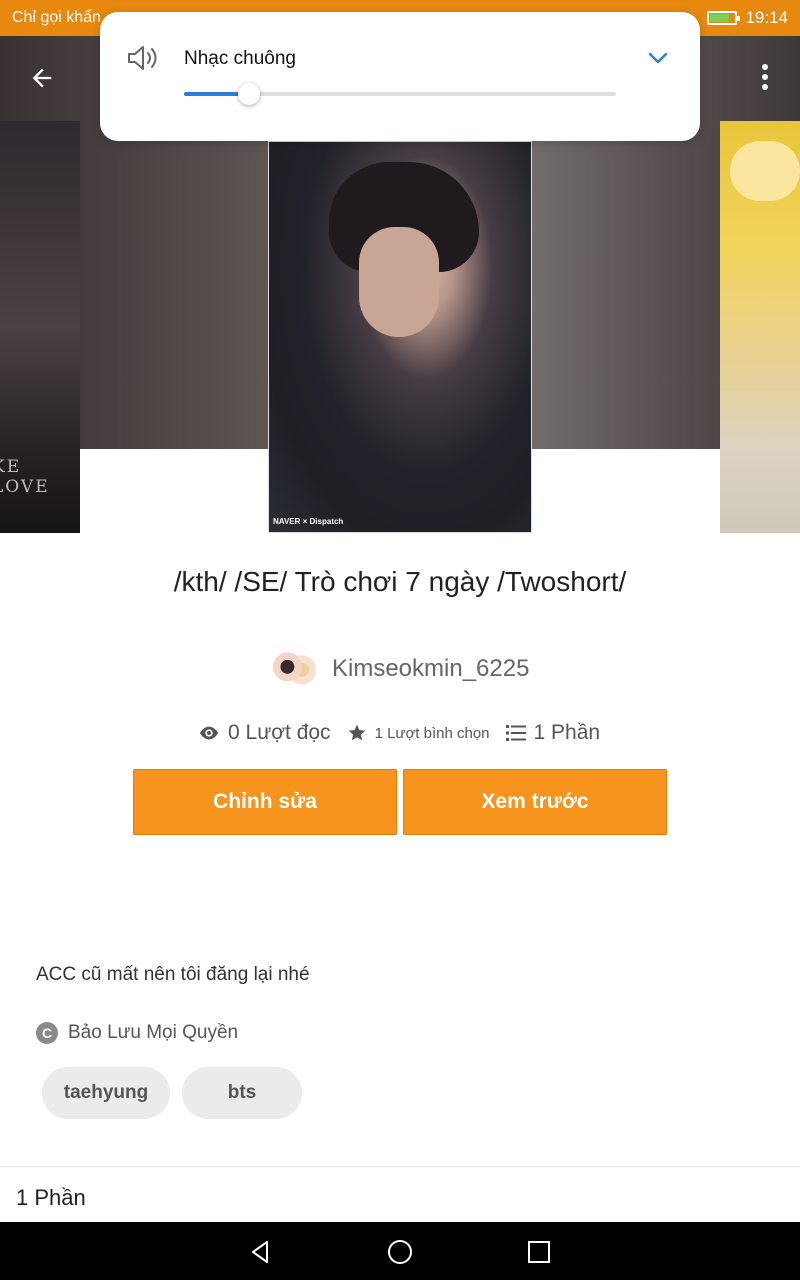 This screenshot has width=800, height=1280. What do you see at coordinates (47, 1033) in the screenshot?
I see `copyright-icon: C` at bounding box center [47, 1033].